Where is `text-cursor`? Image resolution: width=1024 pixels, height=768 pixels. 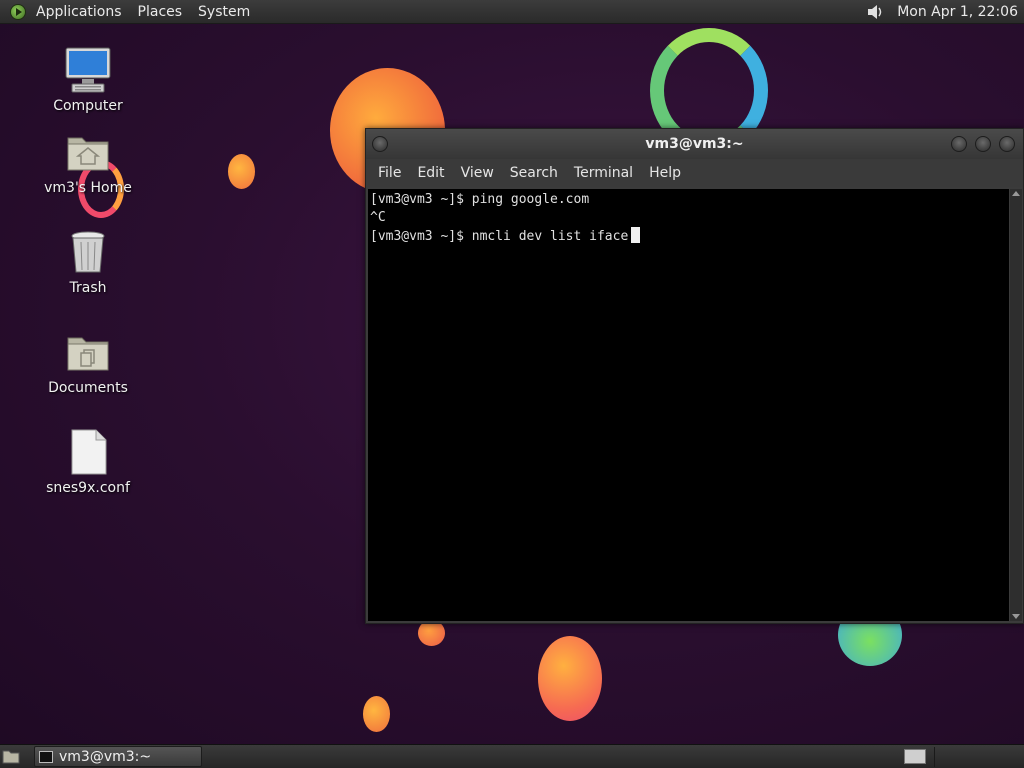 text-cursor is located at coordinates (636, 235).